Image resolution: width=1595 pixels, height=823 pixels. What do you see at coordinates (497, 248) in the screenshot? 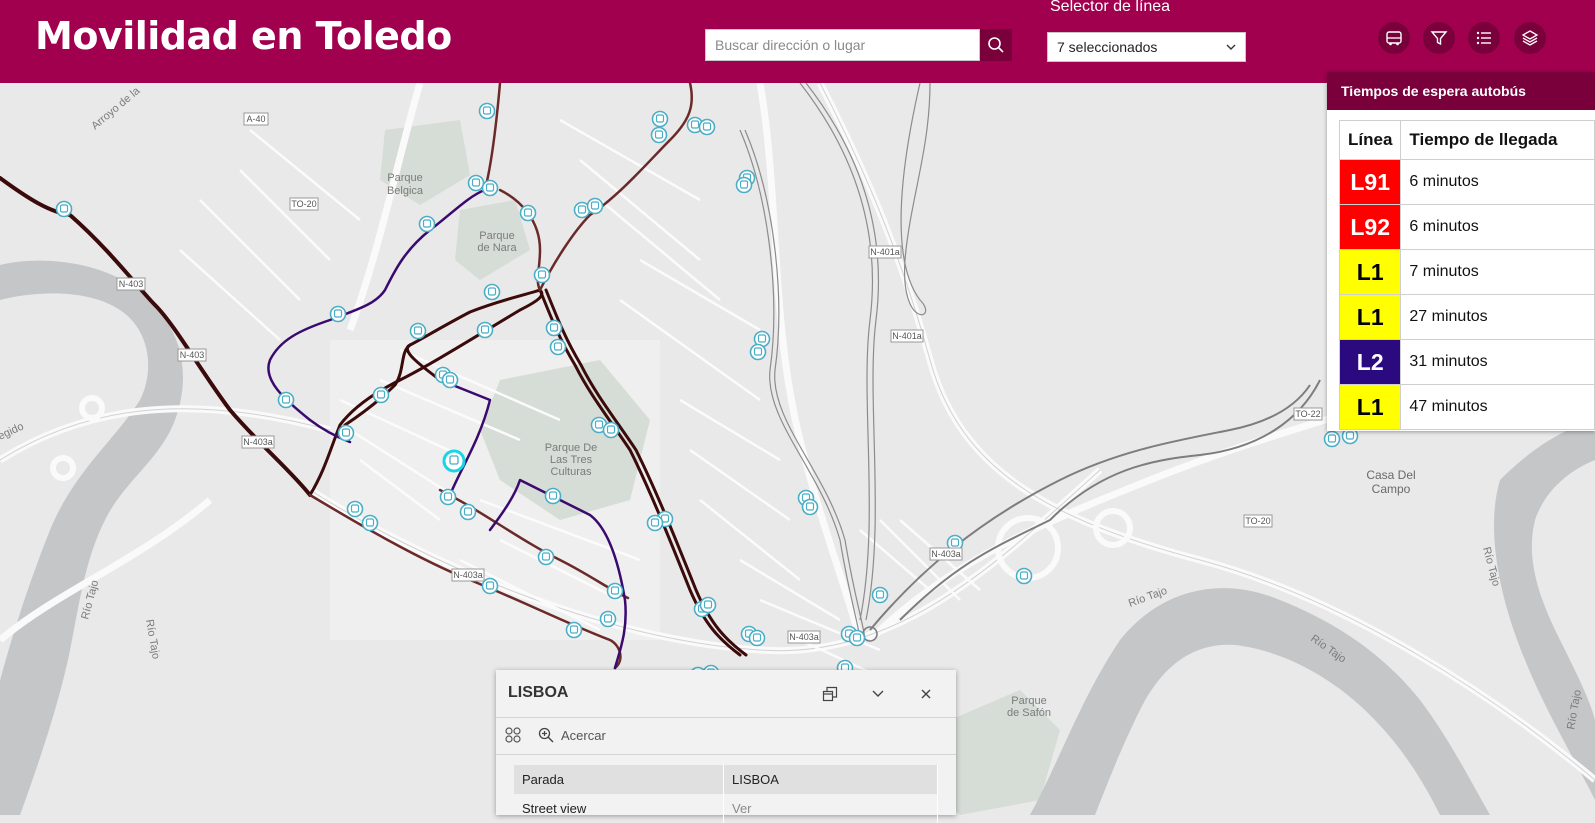
I see `label-parque-nara-2: de Nara` at bounding box center [497, 248].